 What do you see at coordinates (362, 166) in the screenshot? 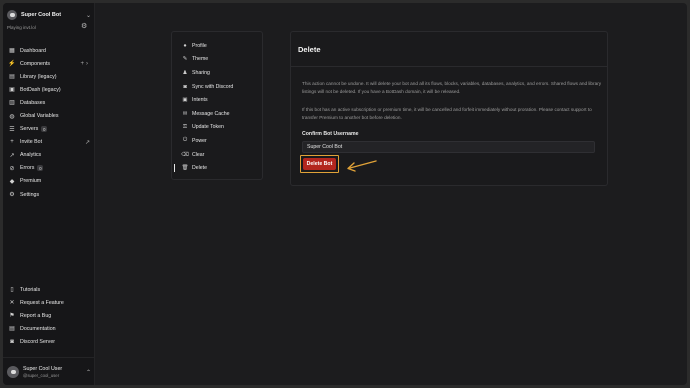
I see `annotation-arrow-icon` at bounding box center [362, 166].